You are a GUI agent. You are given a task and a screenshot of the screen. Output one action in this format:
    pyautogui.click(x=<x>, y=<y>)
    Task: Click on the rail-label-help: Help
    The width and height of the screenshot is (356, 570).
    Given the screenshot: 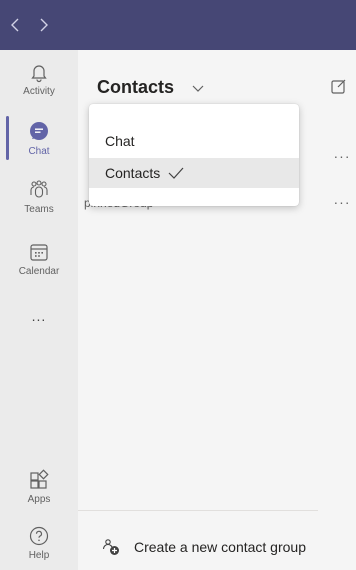 What is the action you would take?
    pyautogui.click(x=39, y=555)
    